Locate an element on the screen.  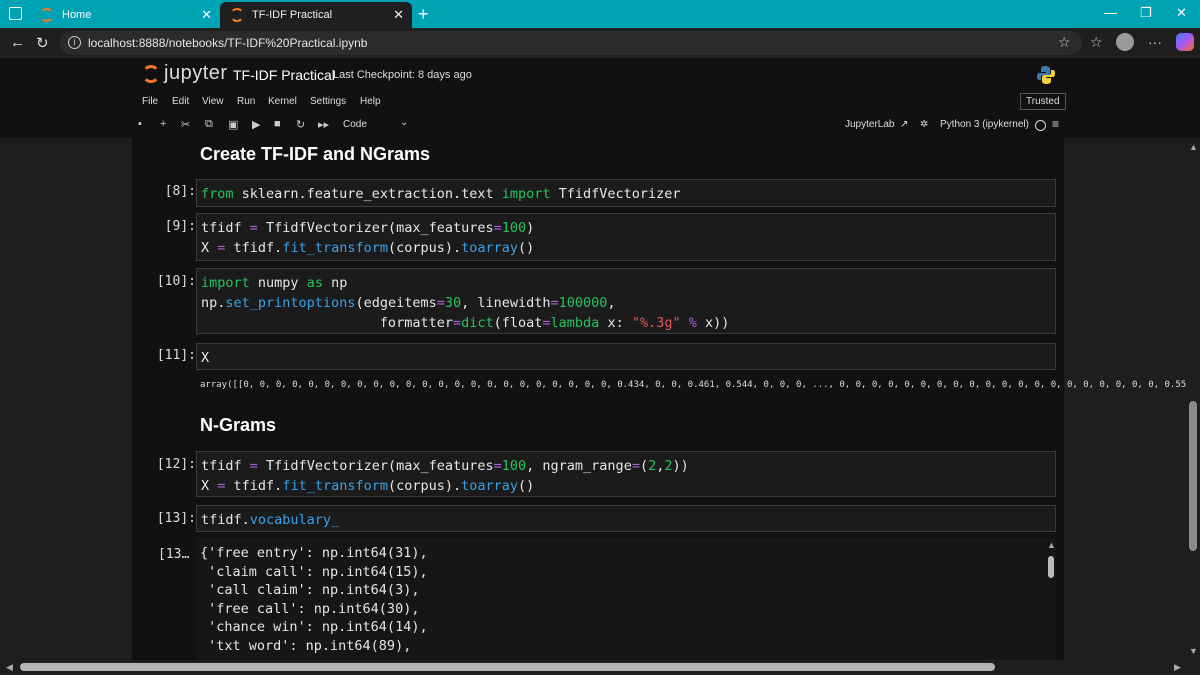
more-menu-icon: ··· is located at coordinates (1155, 42).